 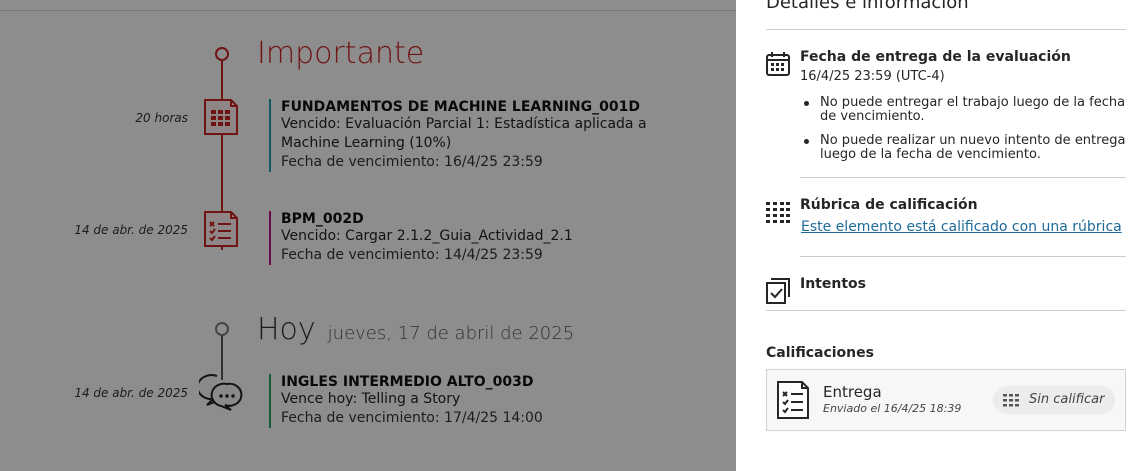 What do you see at coordinates (778, 66) in the screenshot?
I see `calendar-icon` at bounding box center [778, 66].